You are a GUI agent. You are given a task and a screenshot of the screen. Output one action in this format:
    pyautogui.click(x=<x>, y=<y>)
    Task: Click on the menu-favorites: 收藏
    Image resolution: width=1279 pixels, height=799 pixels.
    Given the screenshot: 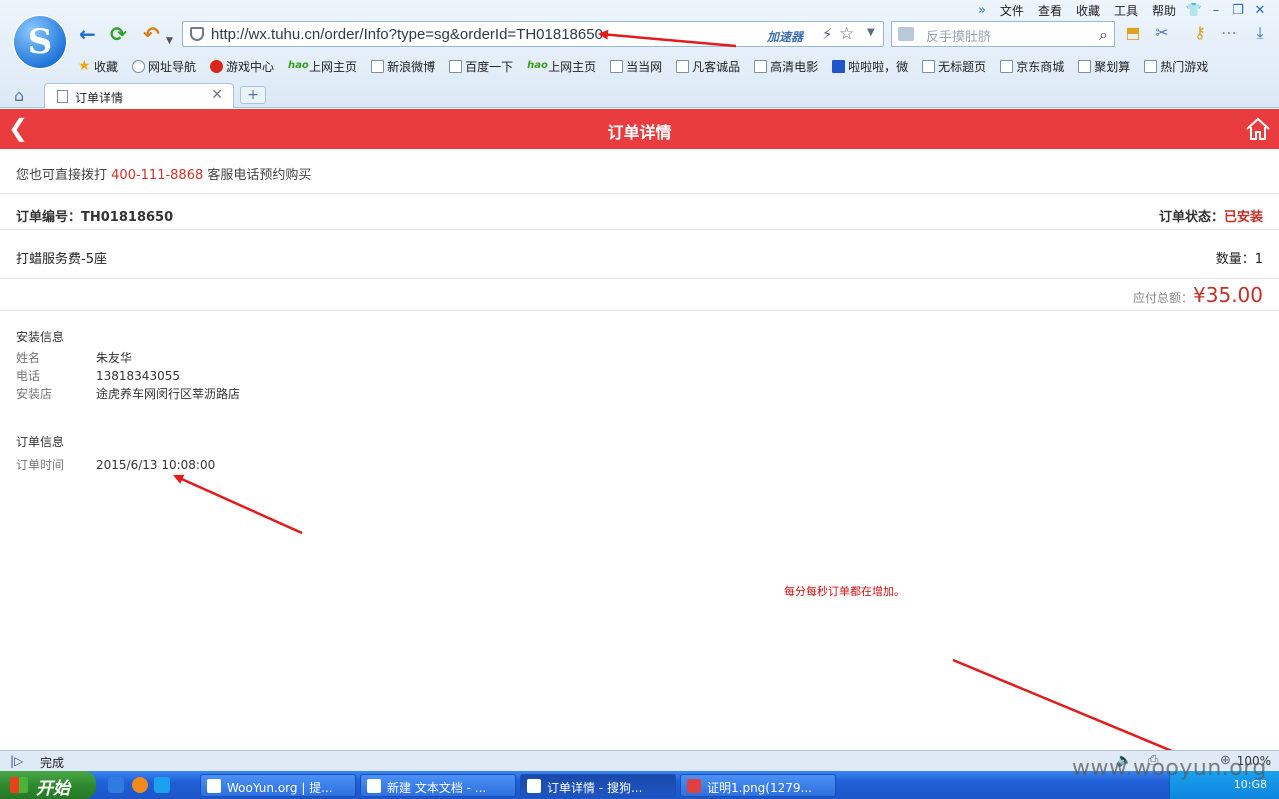 What is the action you would take?
    pyautogui.click(x=1088, y=10)
    